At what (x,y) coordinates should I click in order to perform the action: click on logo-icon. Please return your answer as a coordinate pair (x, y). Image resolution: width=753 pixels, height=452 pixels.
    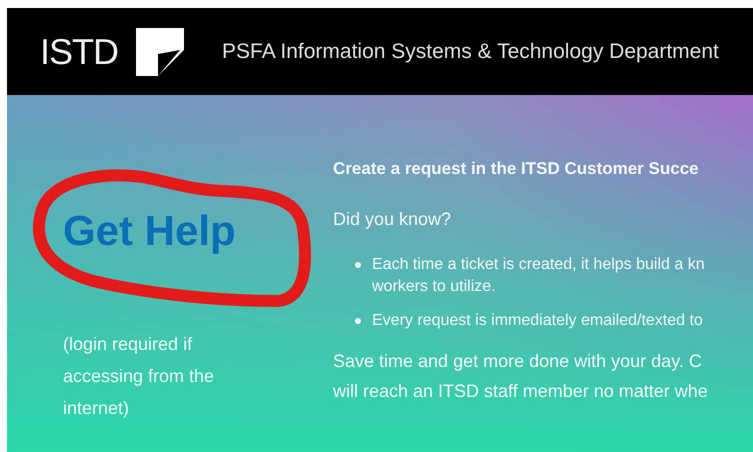
    Looking at the image, I should click on (160, 52).